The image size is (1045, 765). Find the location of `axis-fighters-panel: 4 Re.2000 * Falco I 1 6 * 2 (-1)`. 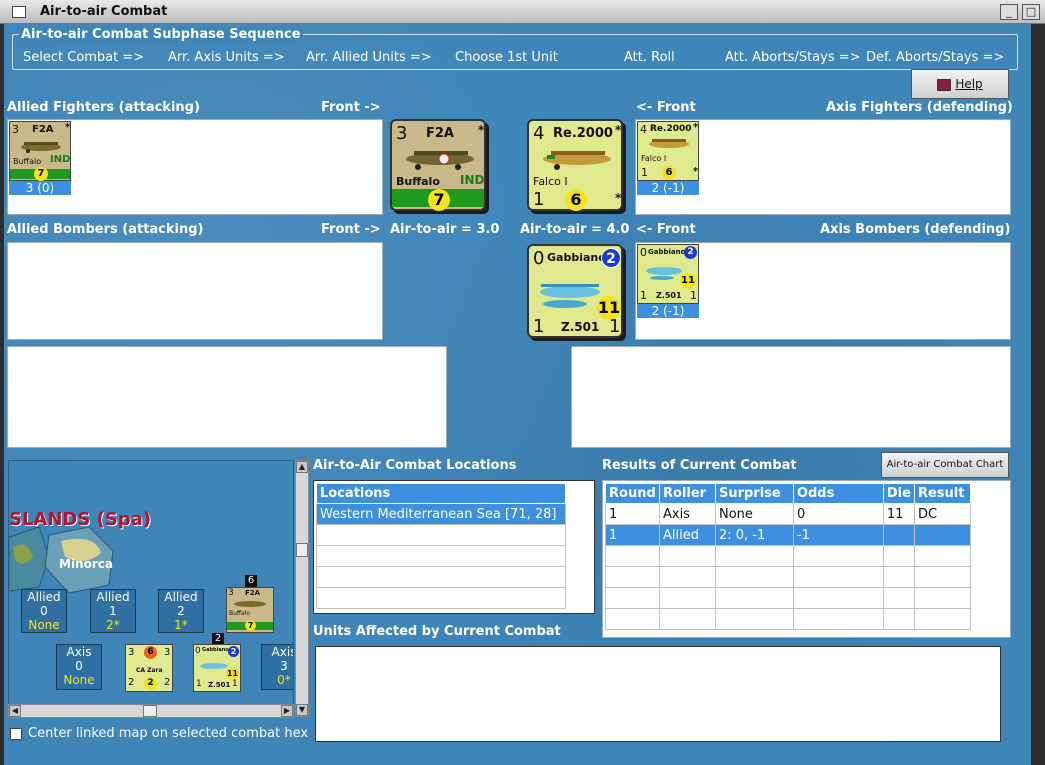

axis-fighters-panel: 4 Re.2000 * Falco I 1 6 * 2 (-1) is located at coordinates (823, 167).